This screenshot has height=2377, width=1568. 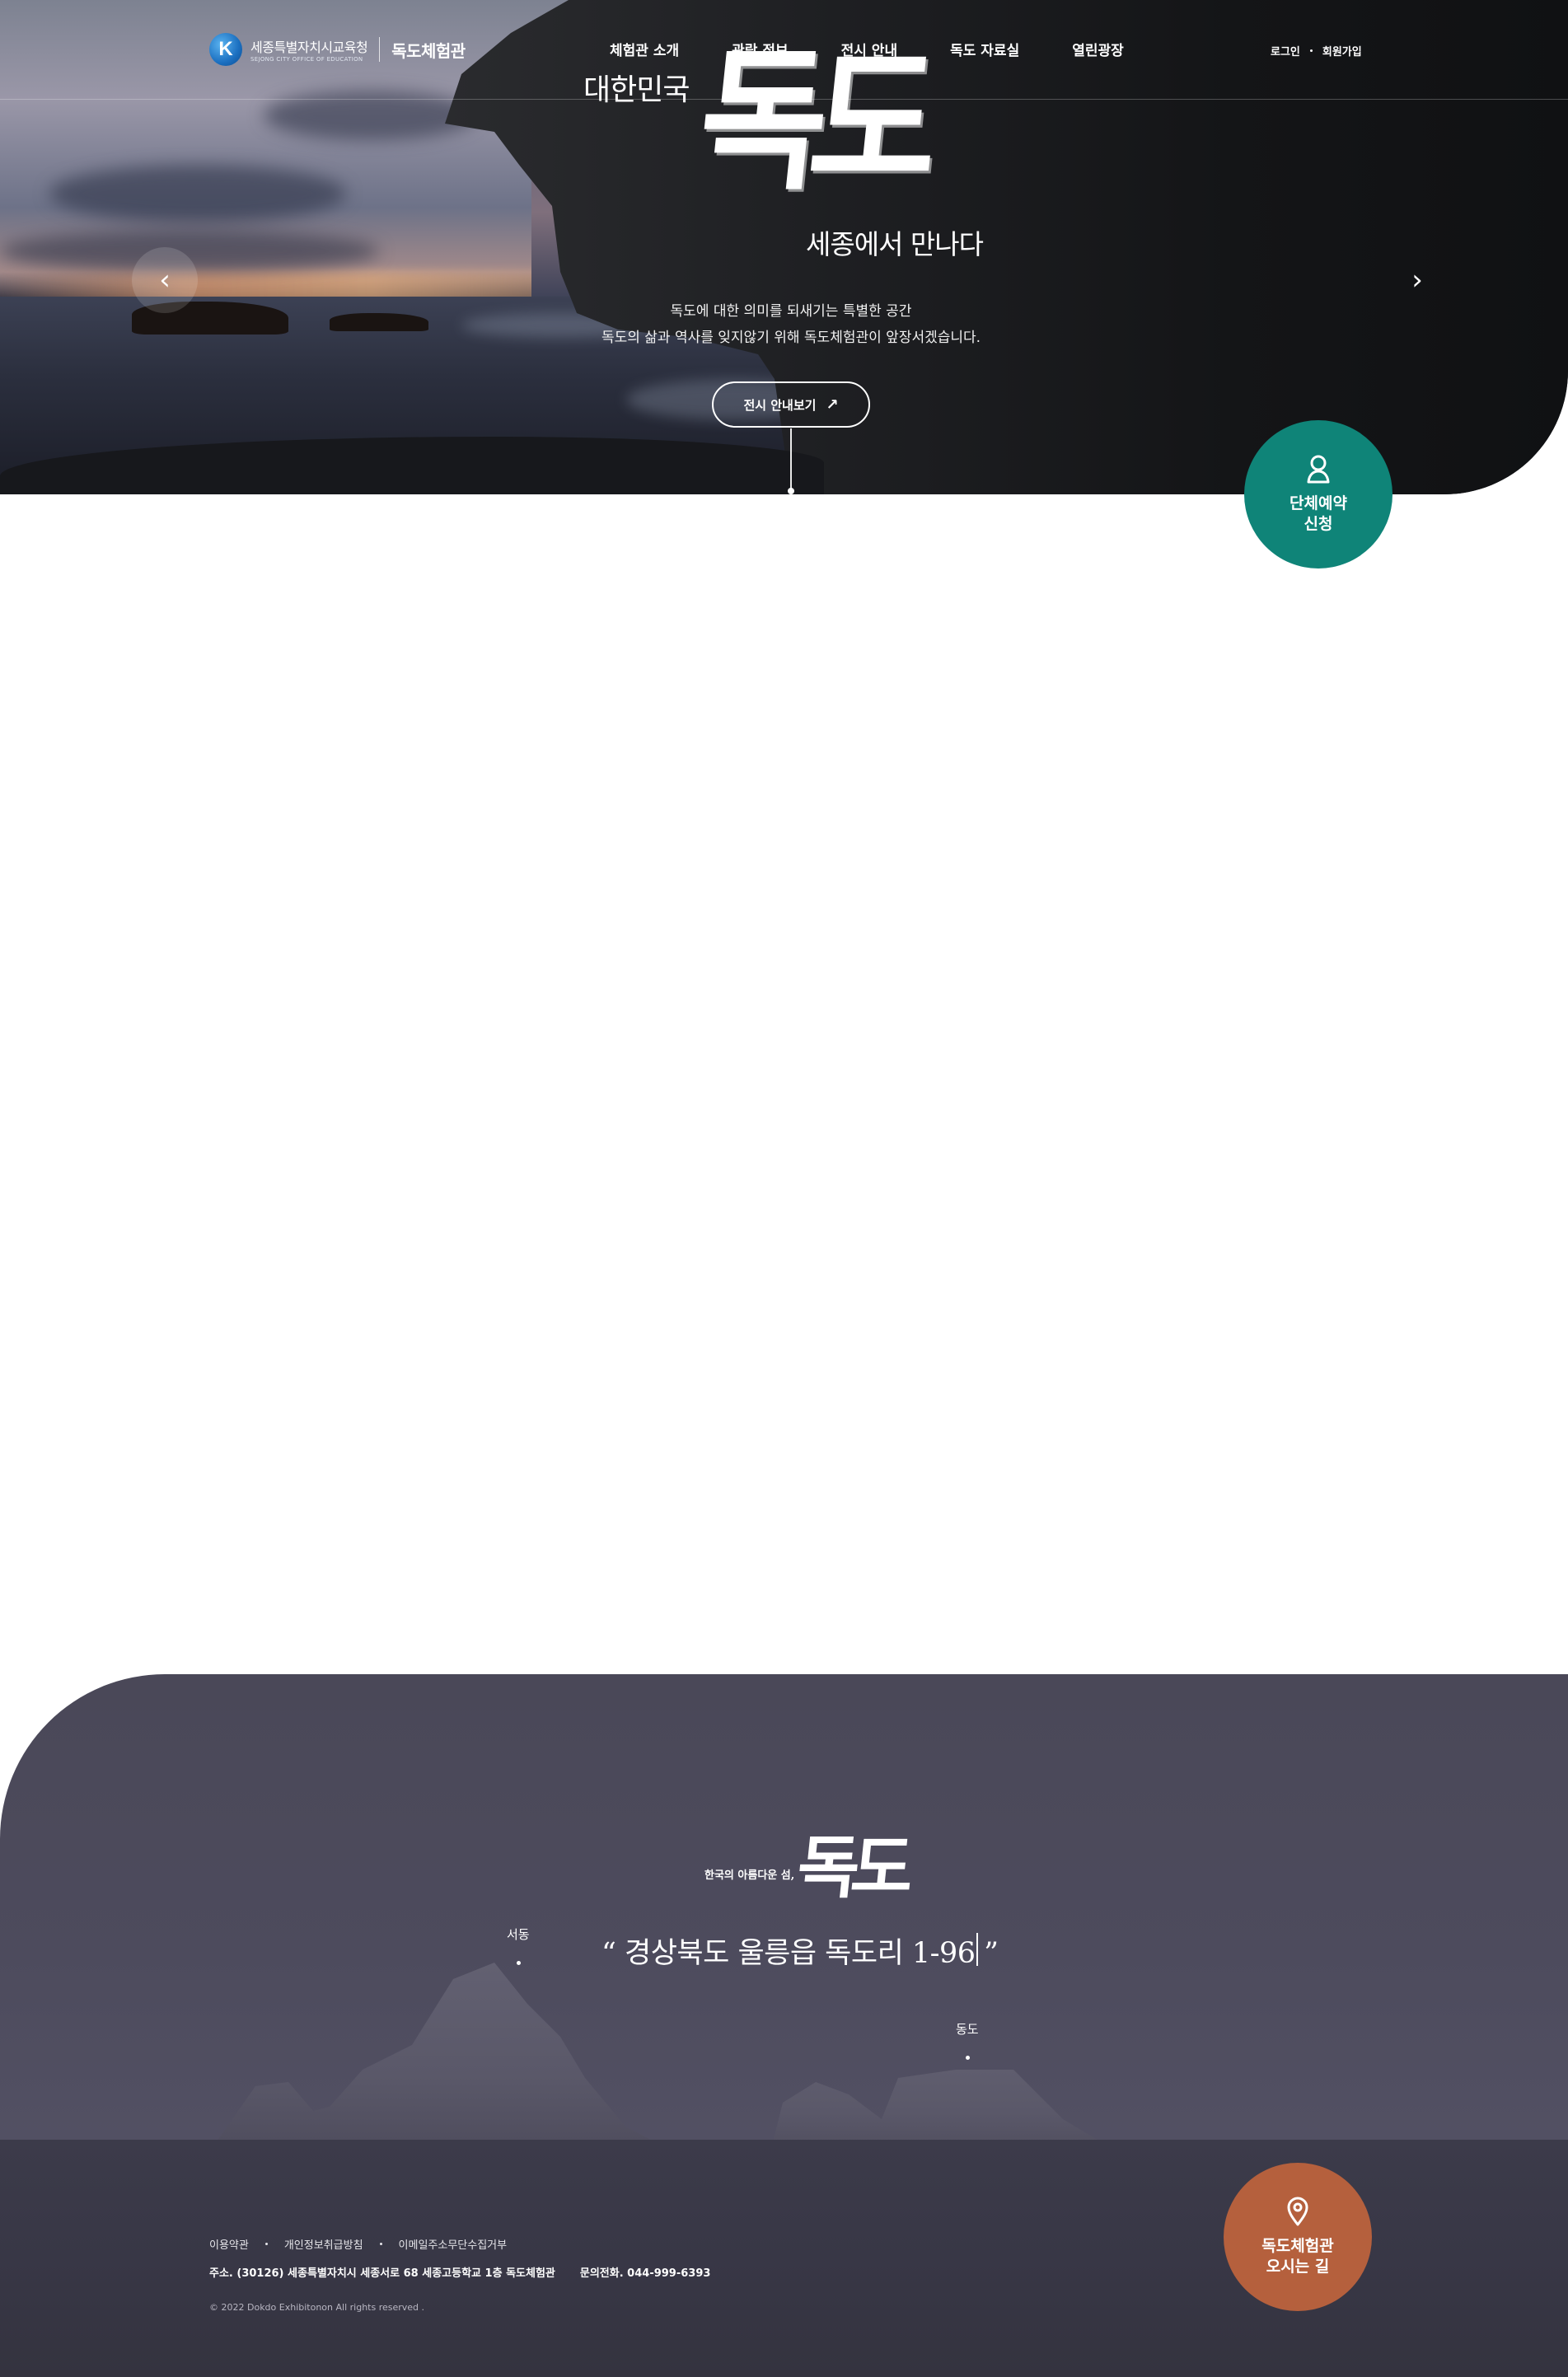 I want to click on scroll-indicator-line, so click(x=791, y=459).